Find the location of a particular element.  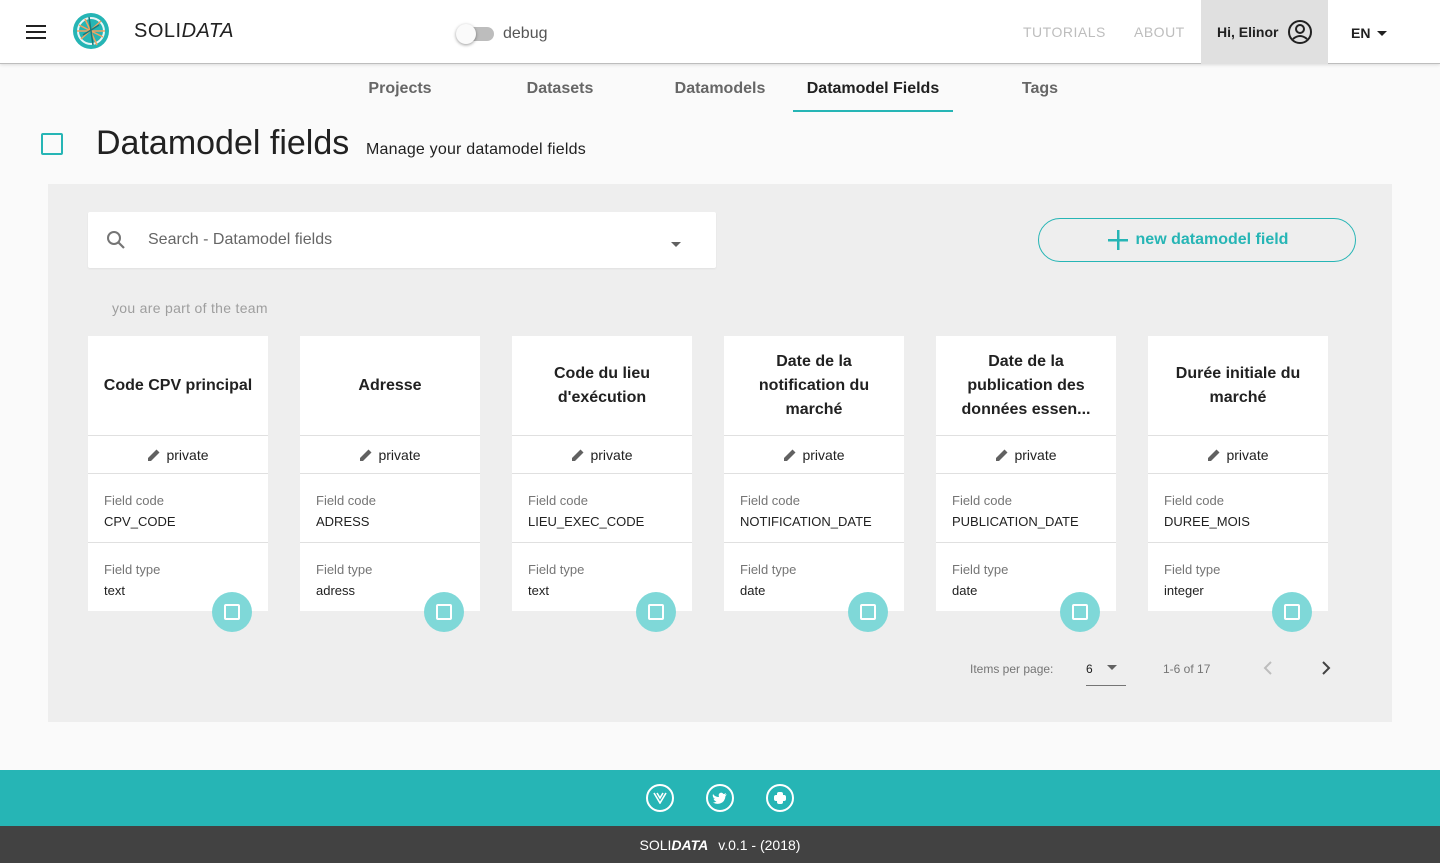

field-code-row: Field code LIEU_EXEC_CODE is located at coordinates (602, 508).